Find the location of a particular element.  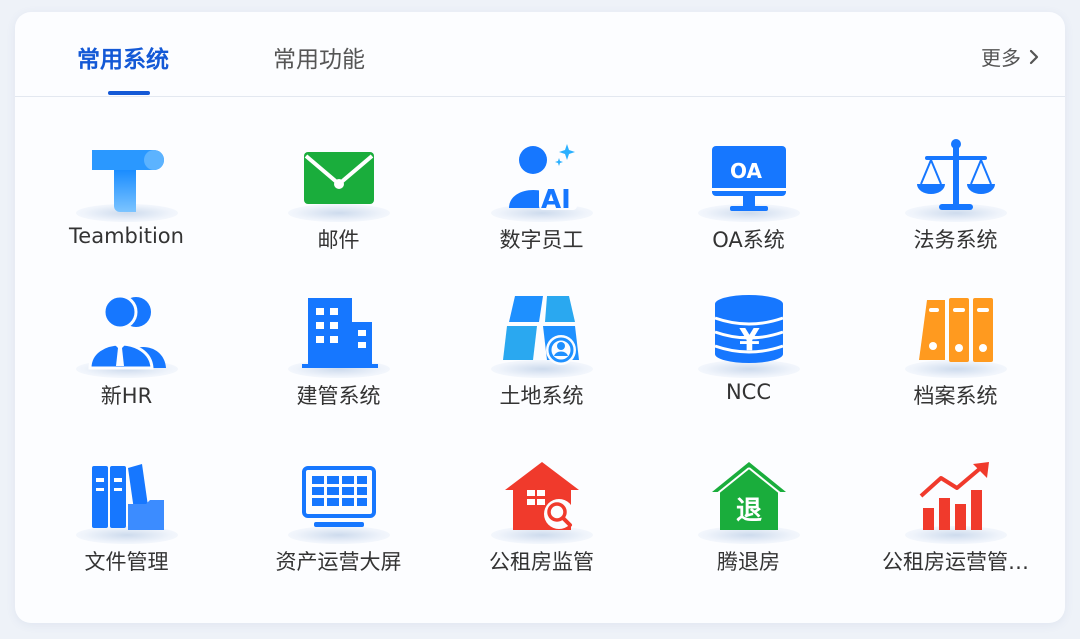

app-tile-teambition: Teambition is located at coordinates (126, 172).